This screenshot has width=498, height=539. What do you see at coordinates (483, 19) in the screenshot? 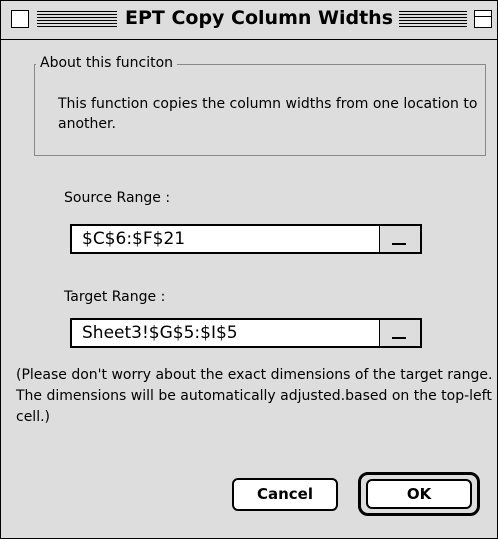
I see `zoom-box-icon` at bounding box center [483, 19].